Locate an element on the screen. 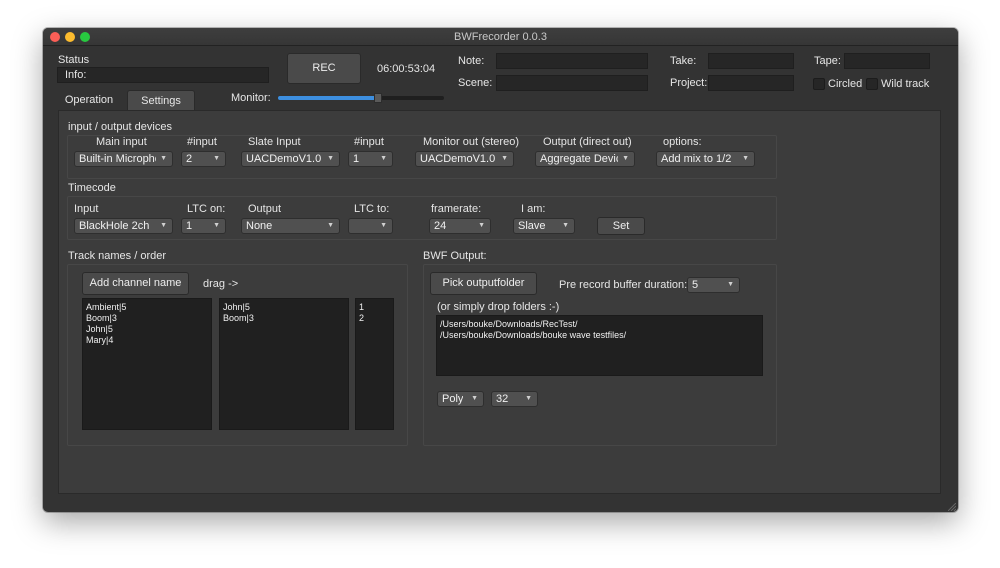  monitor-out-select: UACDemoV1.0 ▼ is located at coordinates (464, 159).